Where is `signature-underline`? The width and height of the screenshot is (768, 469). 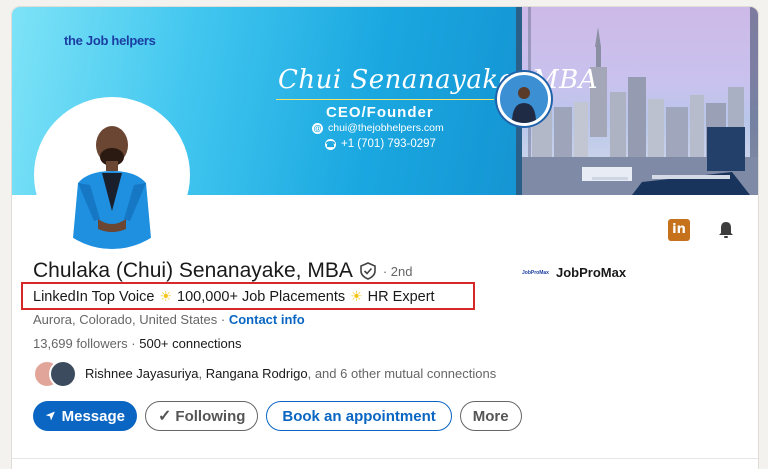
signature-underline is located at coordinates (385, 99).